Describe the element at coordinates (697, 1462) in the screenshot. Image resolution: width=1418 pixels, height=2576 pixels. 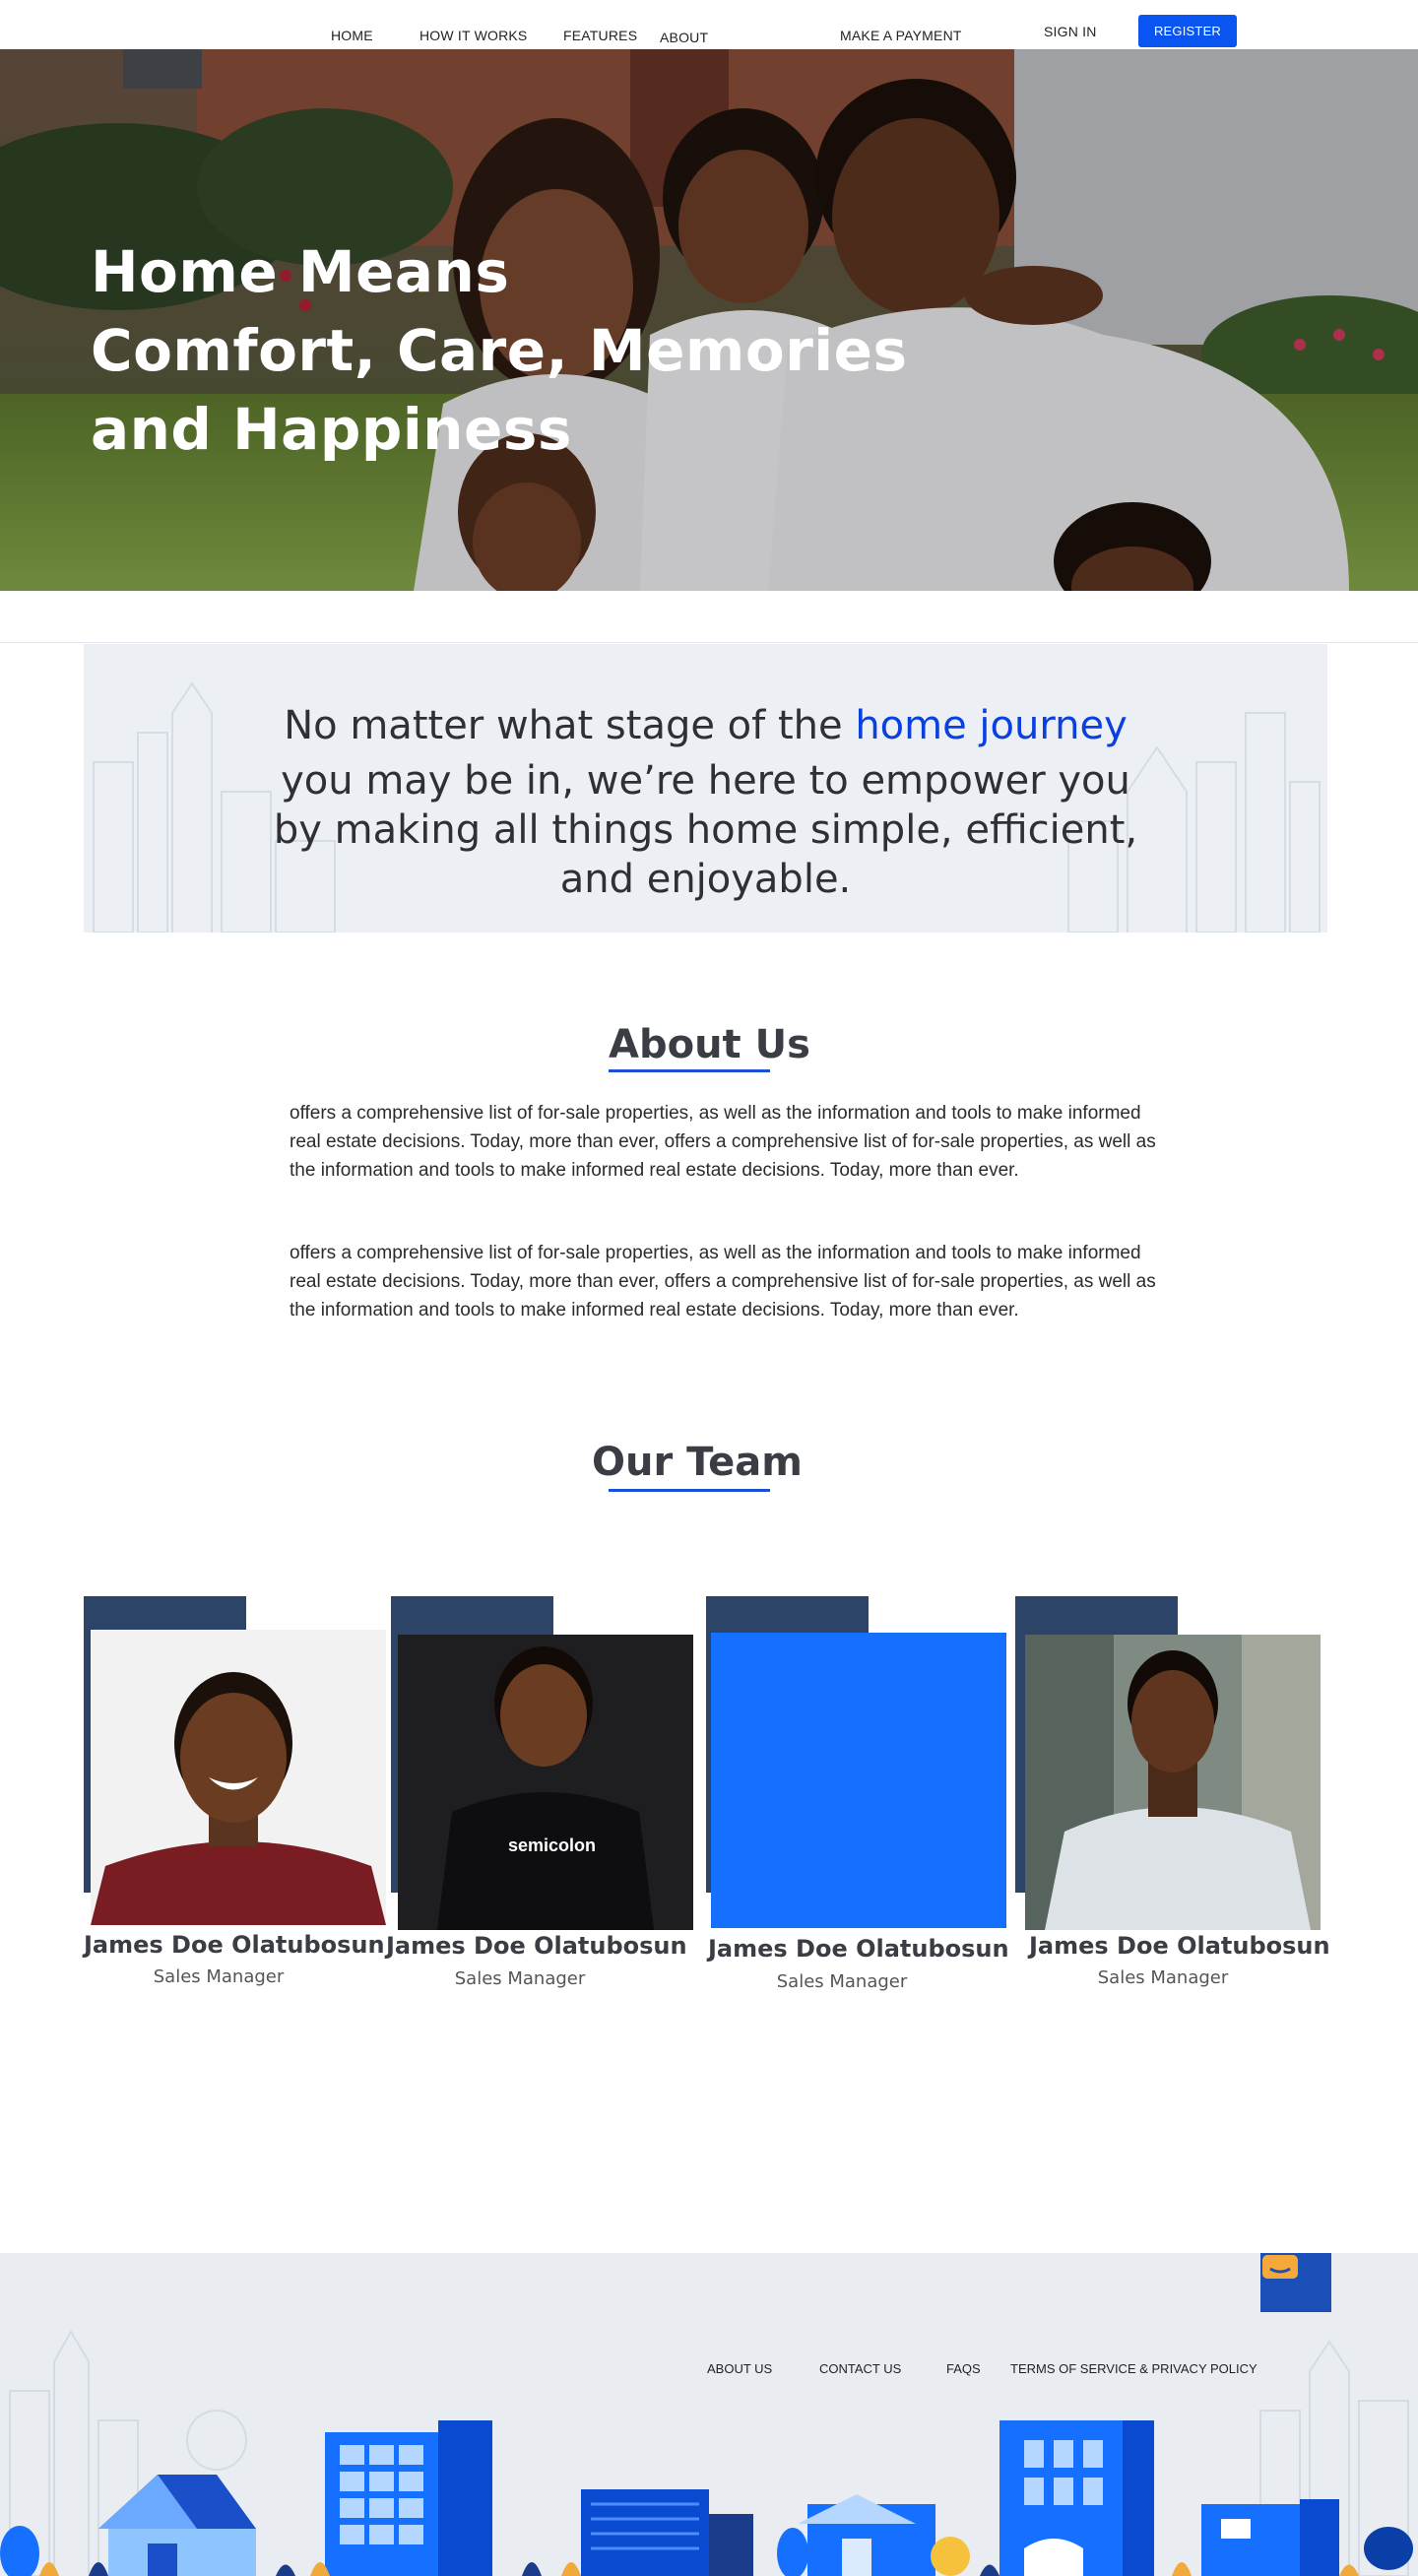
I see `team-title: Our Team` at that location.